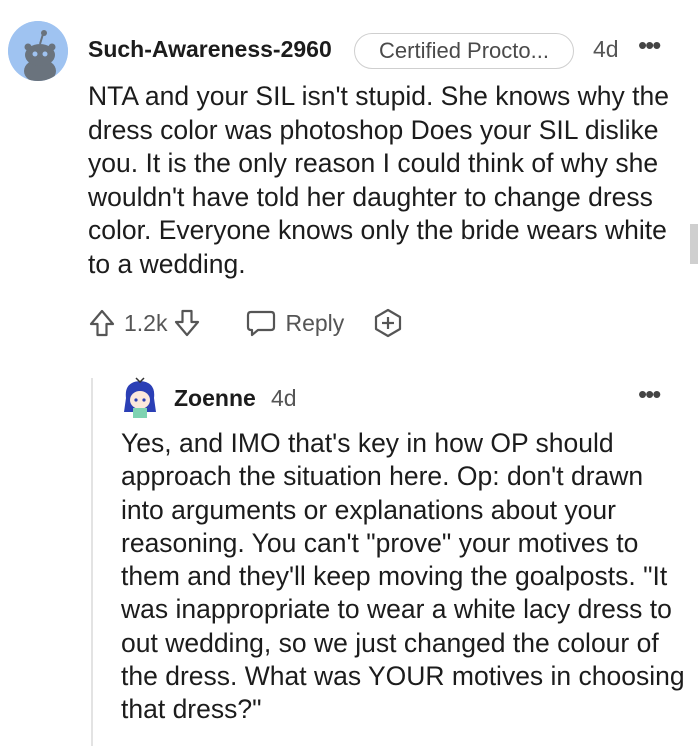 The image size is (700, 746). I want to click on reply-username: Zoenne, so click(215, 398).